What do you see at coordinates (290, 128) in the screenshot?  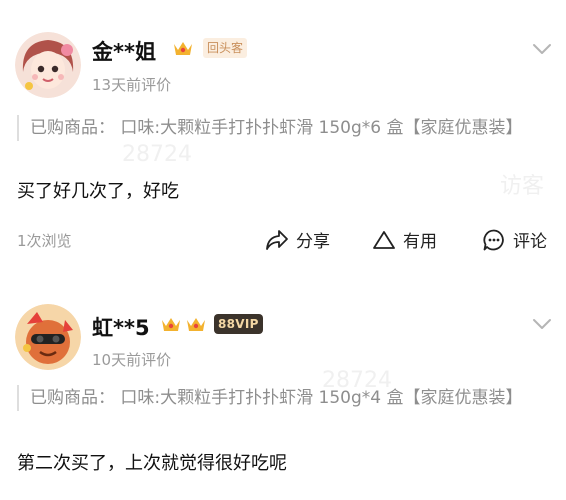 I see `purchased-product: 已购商品： 口味:大颗粒手打扑扑虾滑 150g*6 盒【家庭优惠装】` at bounding box center [290, 128].